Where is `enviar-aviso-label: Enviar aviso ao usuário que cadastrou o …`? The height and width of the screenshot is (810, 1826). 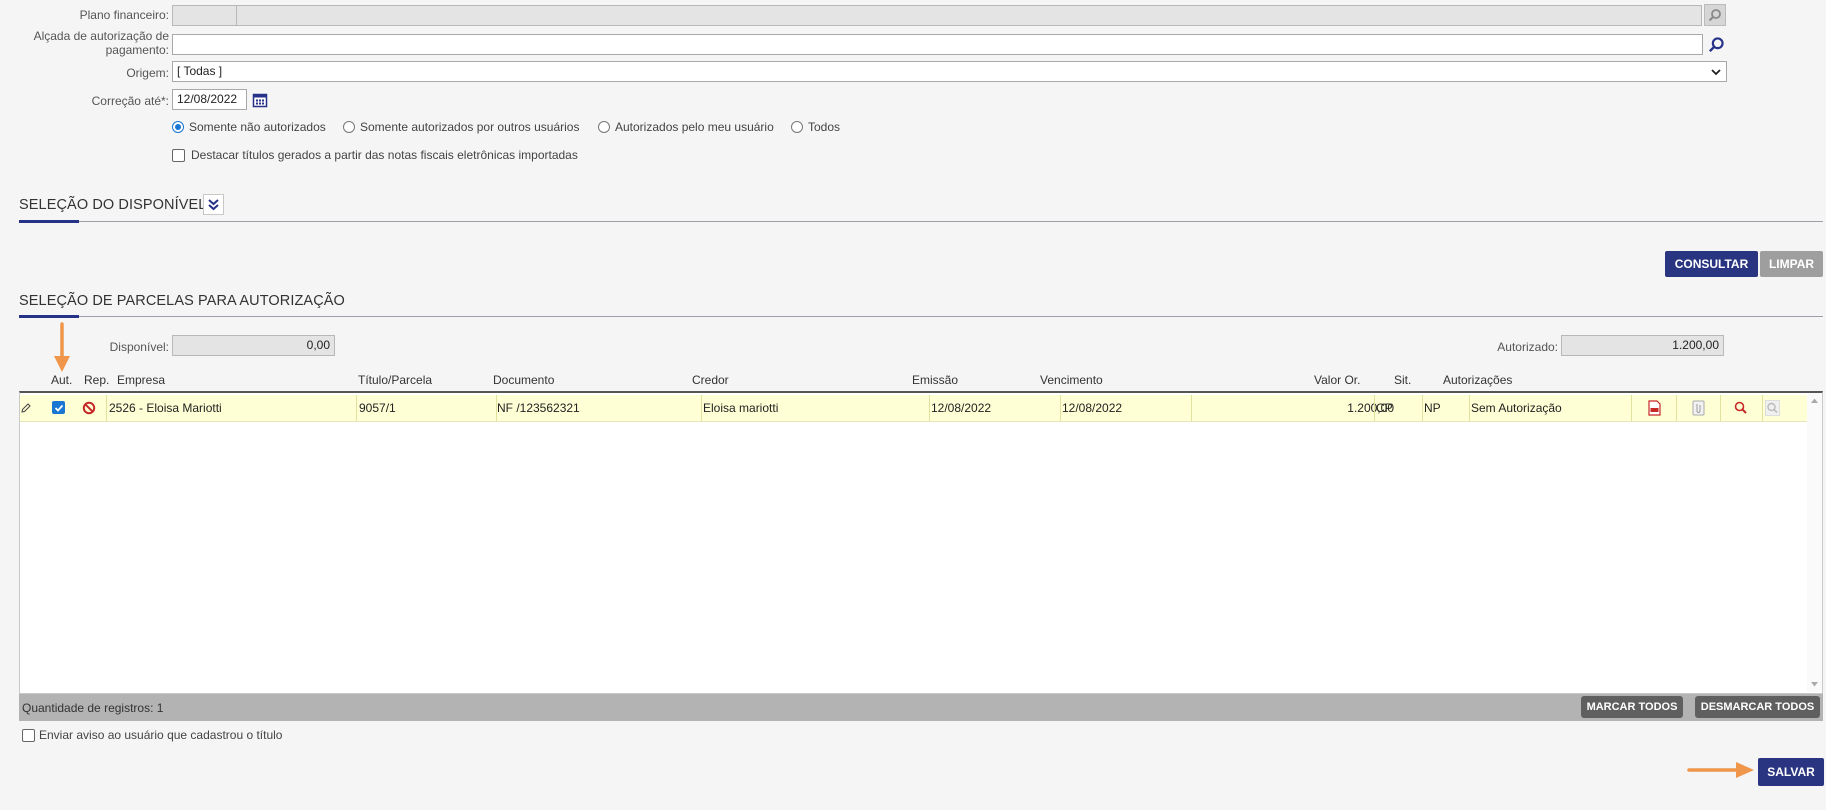 enviar-aviso-label: Enviar aviso ao usuário que cadastrou o … is located at coordinates (161, 735).